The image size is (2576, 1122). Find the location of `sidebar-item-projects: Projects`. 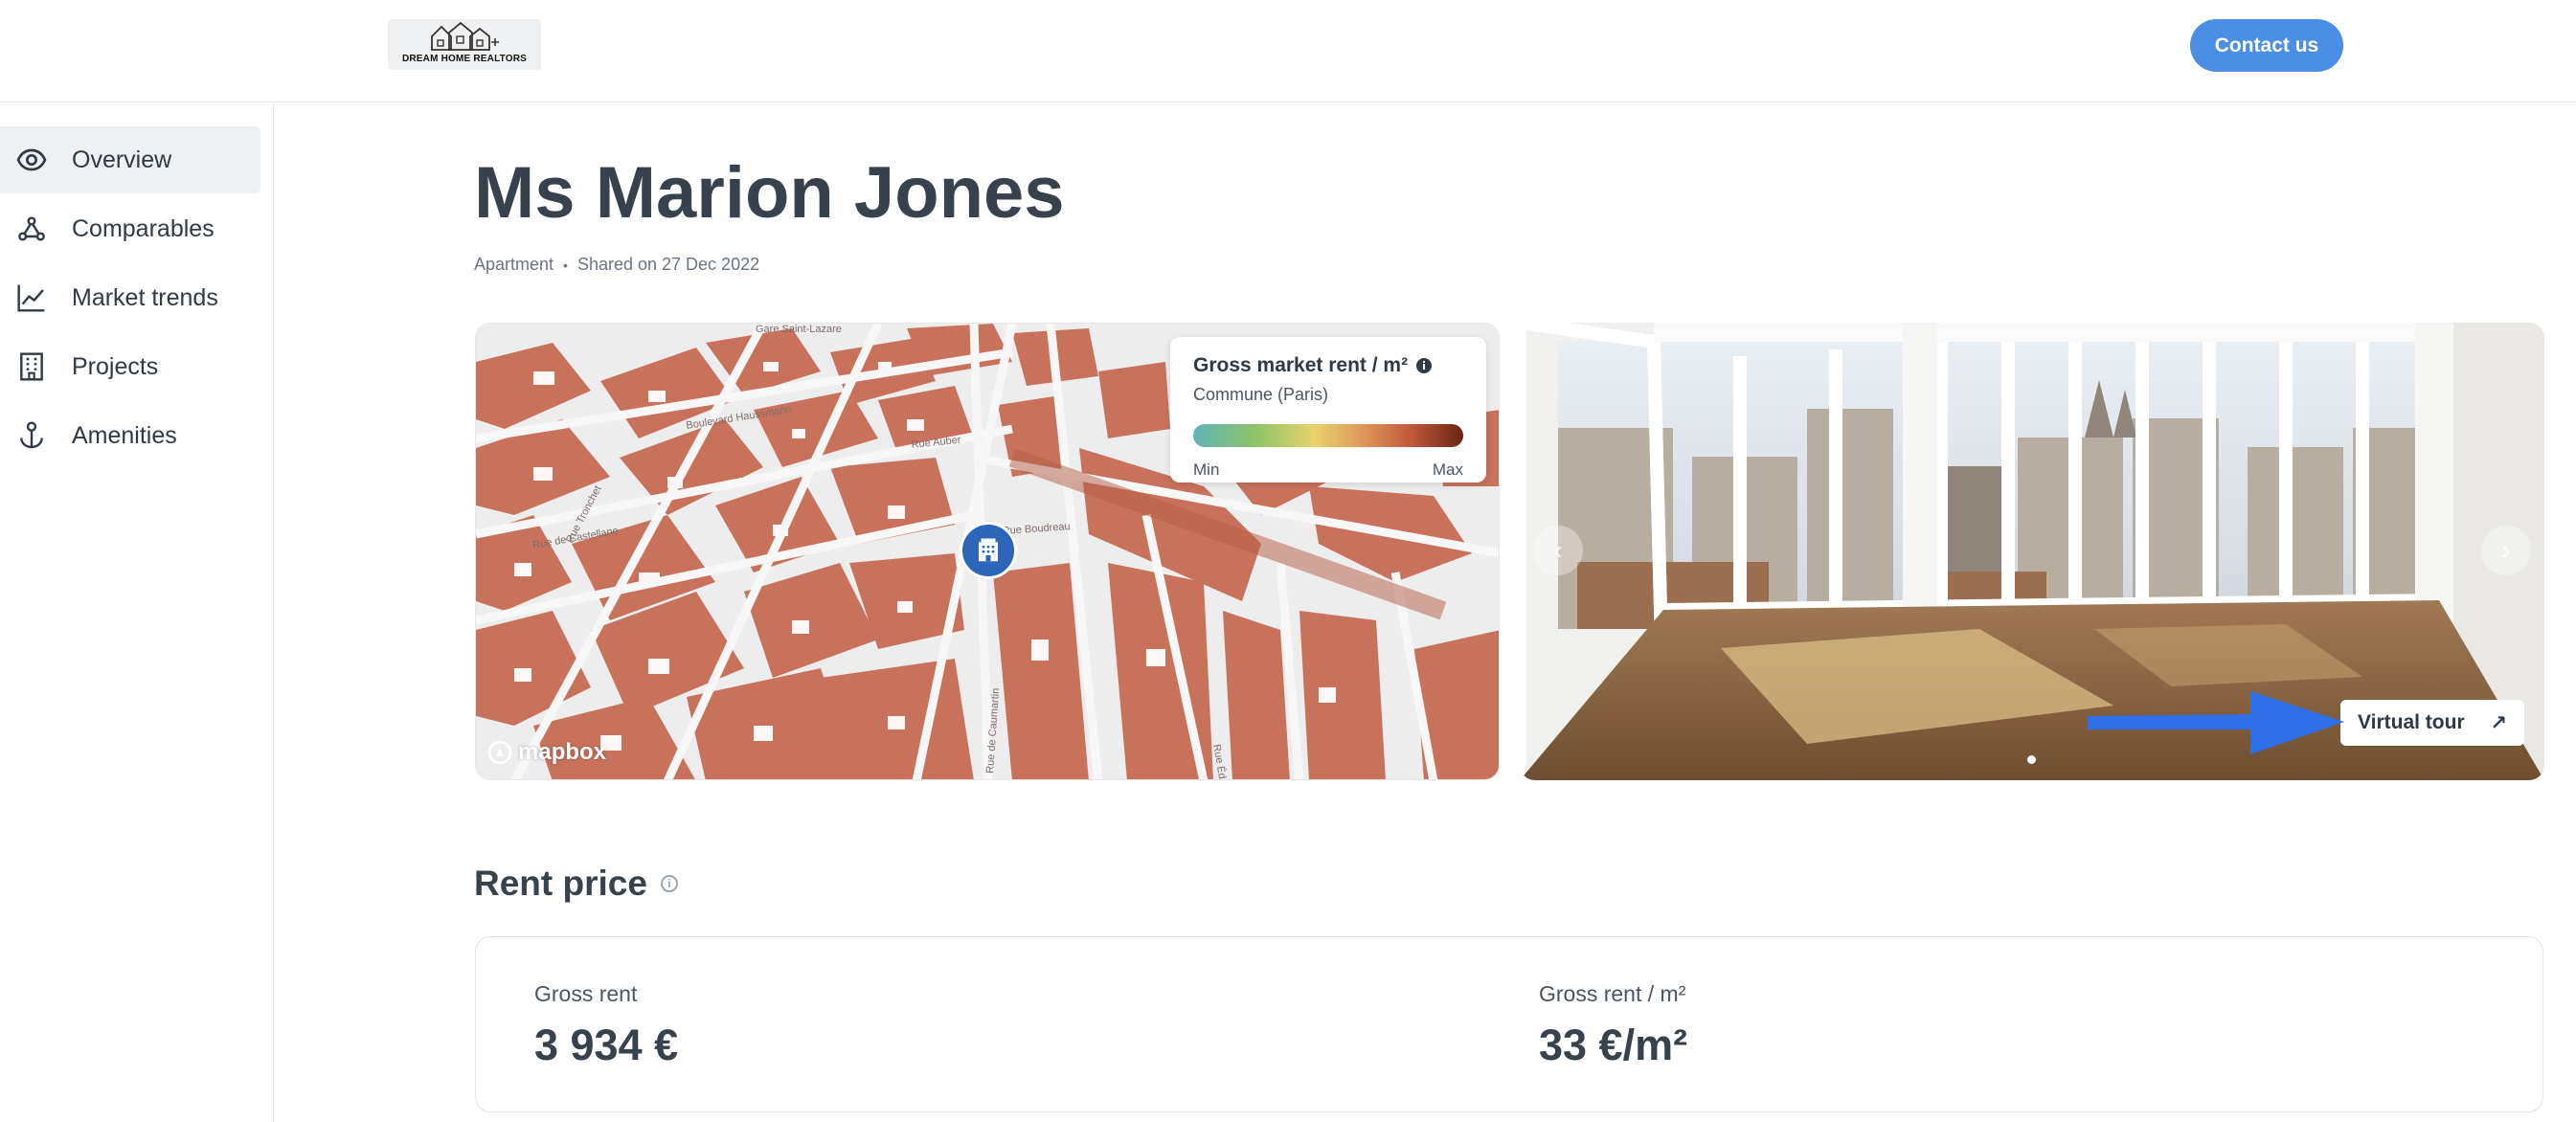

sidebar-item-projects: Projects is located at coordinates (130, 367).